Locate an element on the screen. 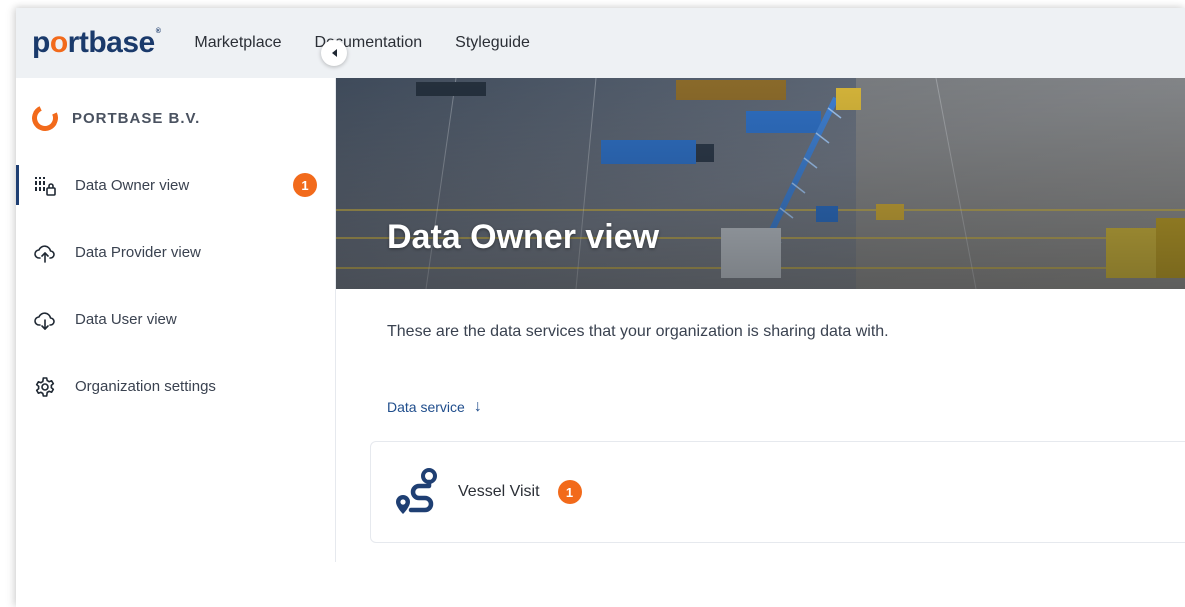  service-card-vessel-visit: Vessel Visit 1 is located at coordinates (777, 492).